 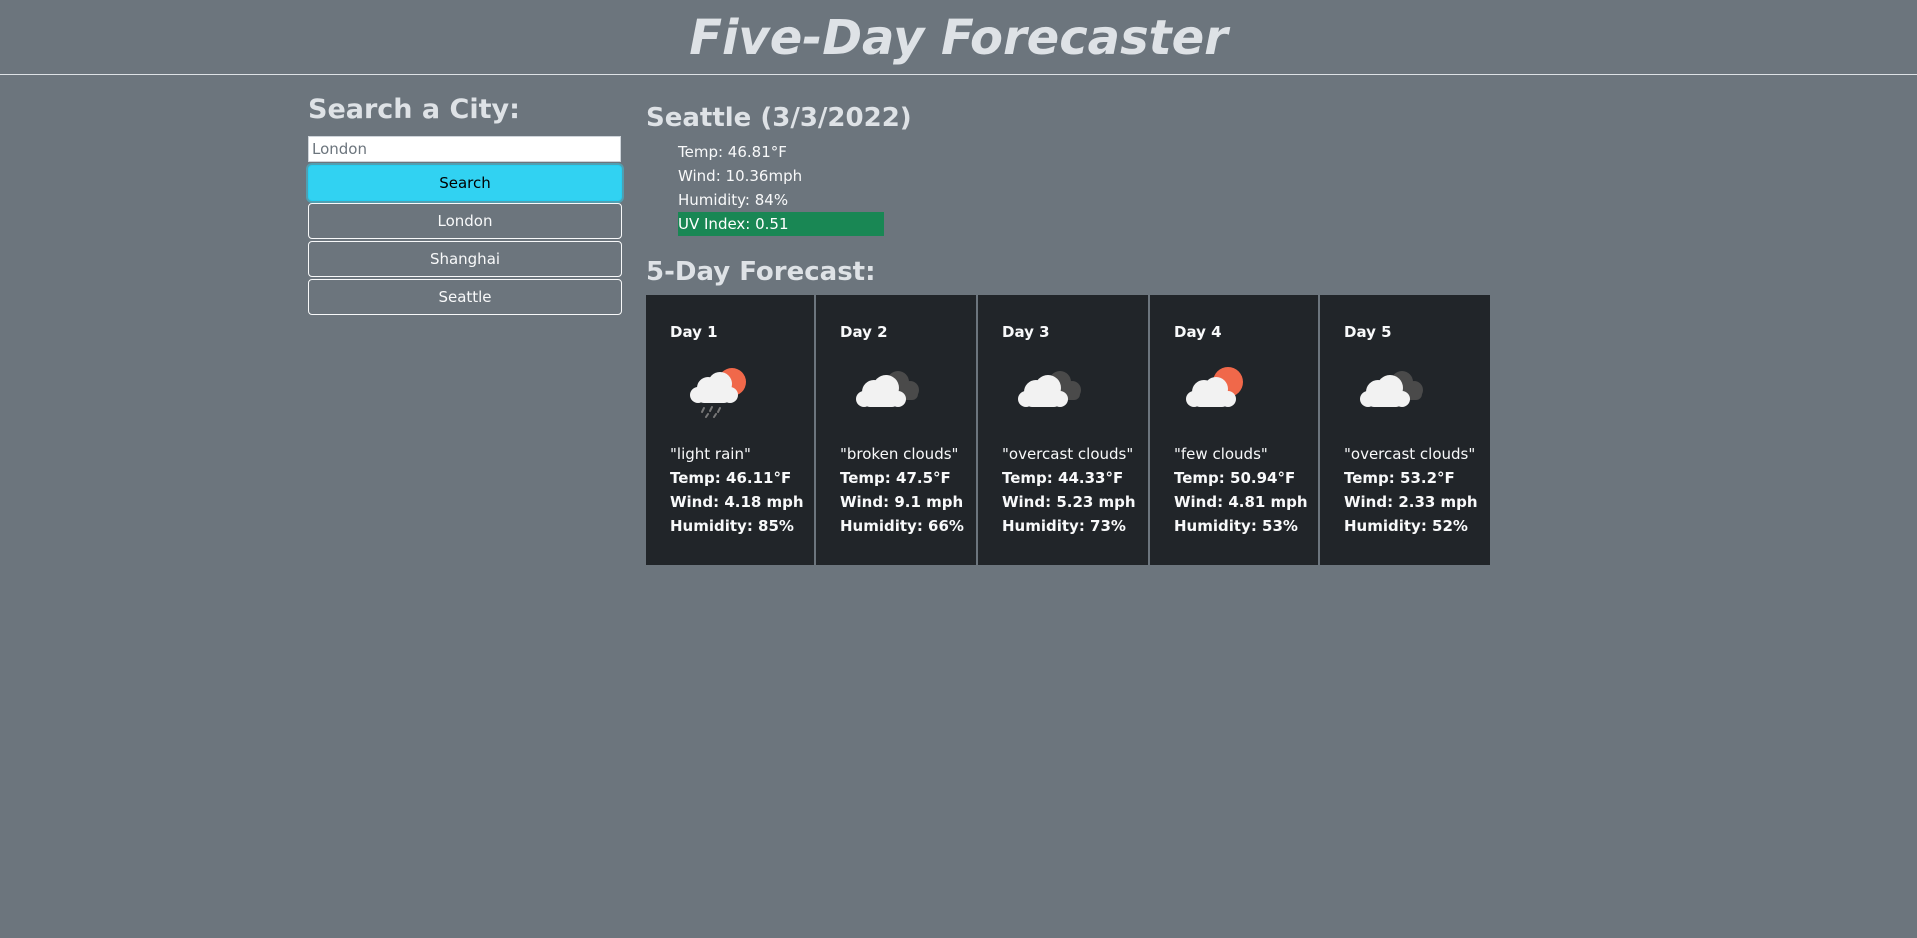 What do you see at coordinates (899, 454) in the screenshot?
I see `forecast-description: "broken clouds"` at bounding box center [899, 454].